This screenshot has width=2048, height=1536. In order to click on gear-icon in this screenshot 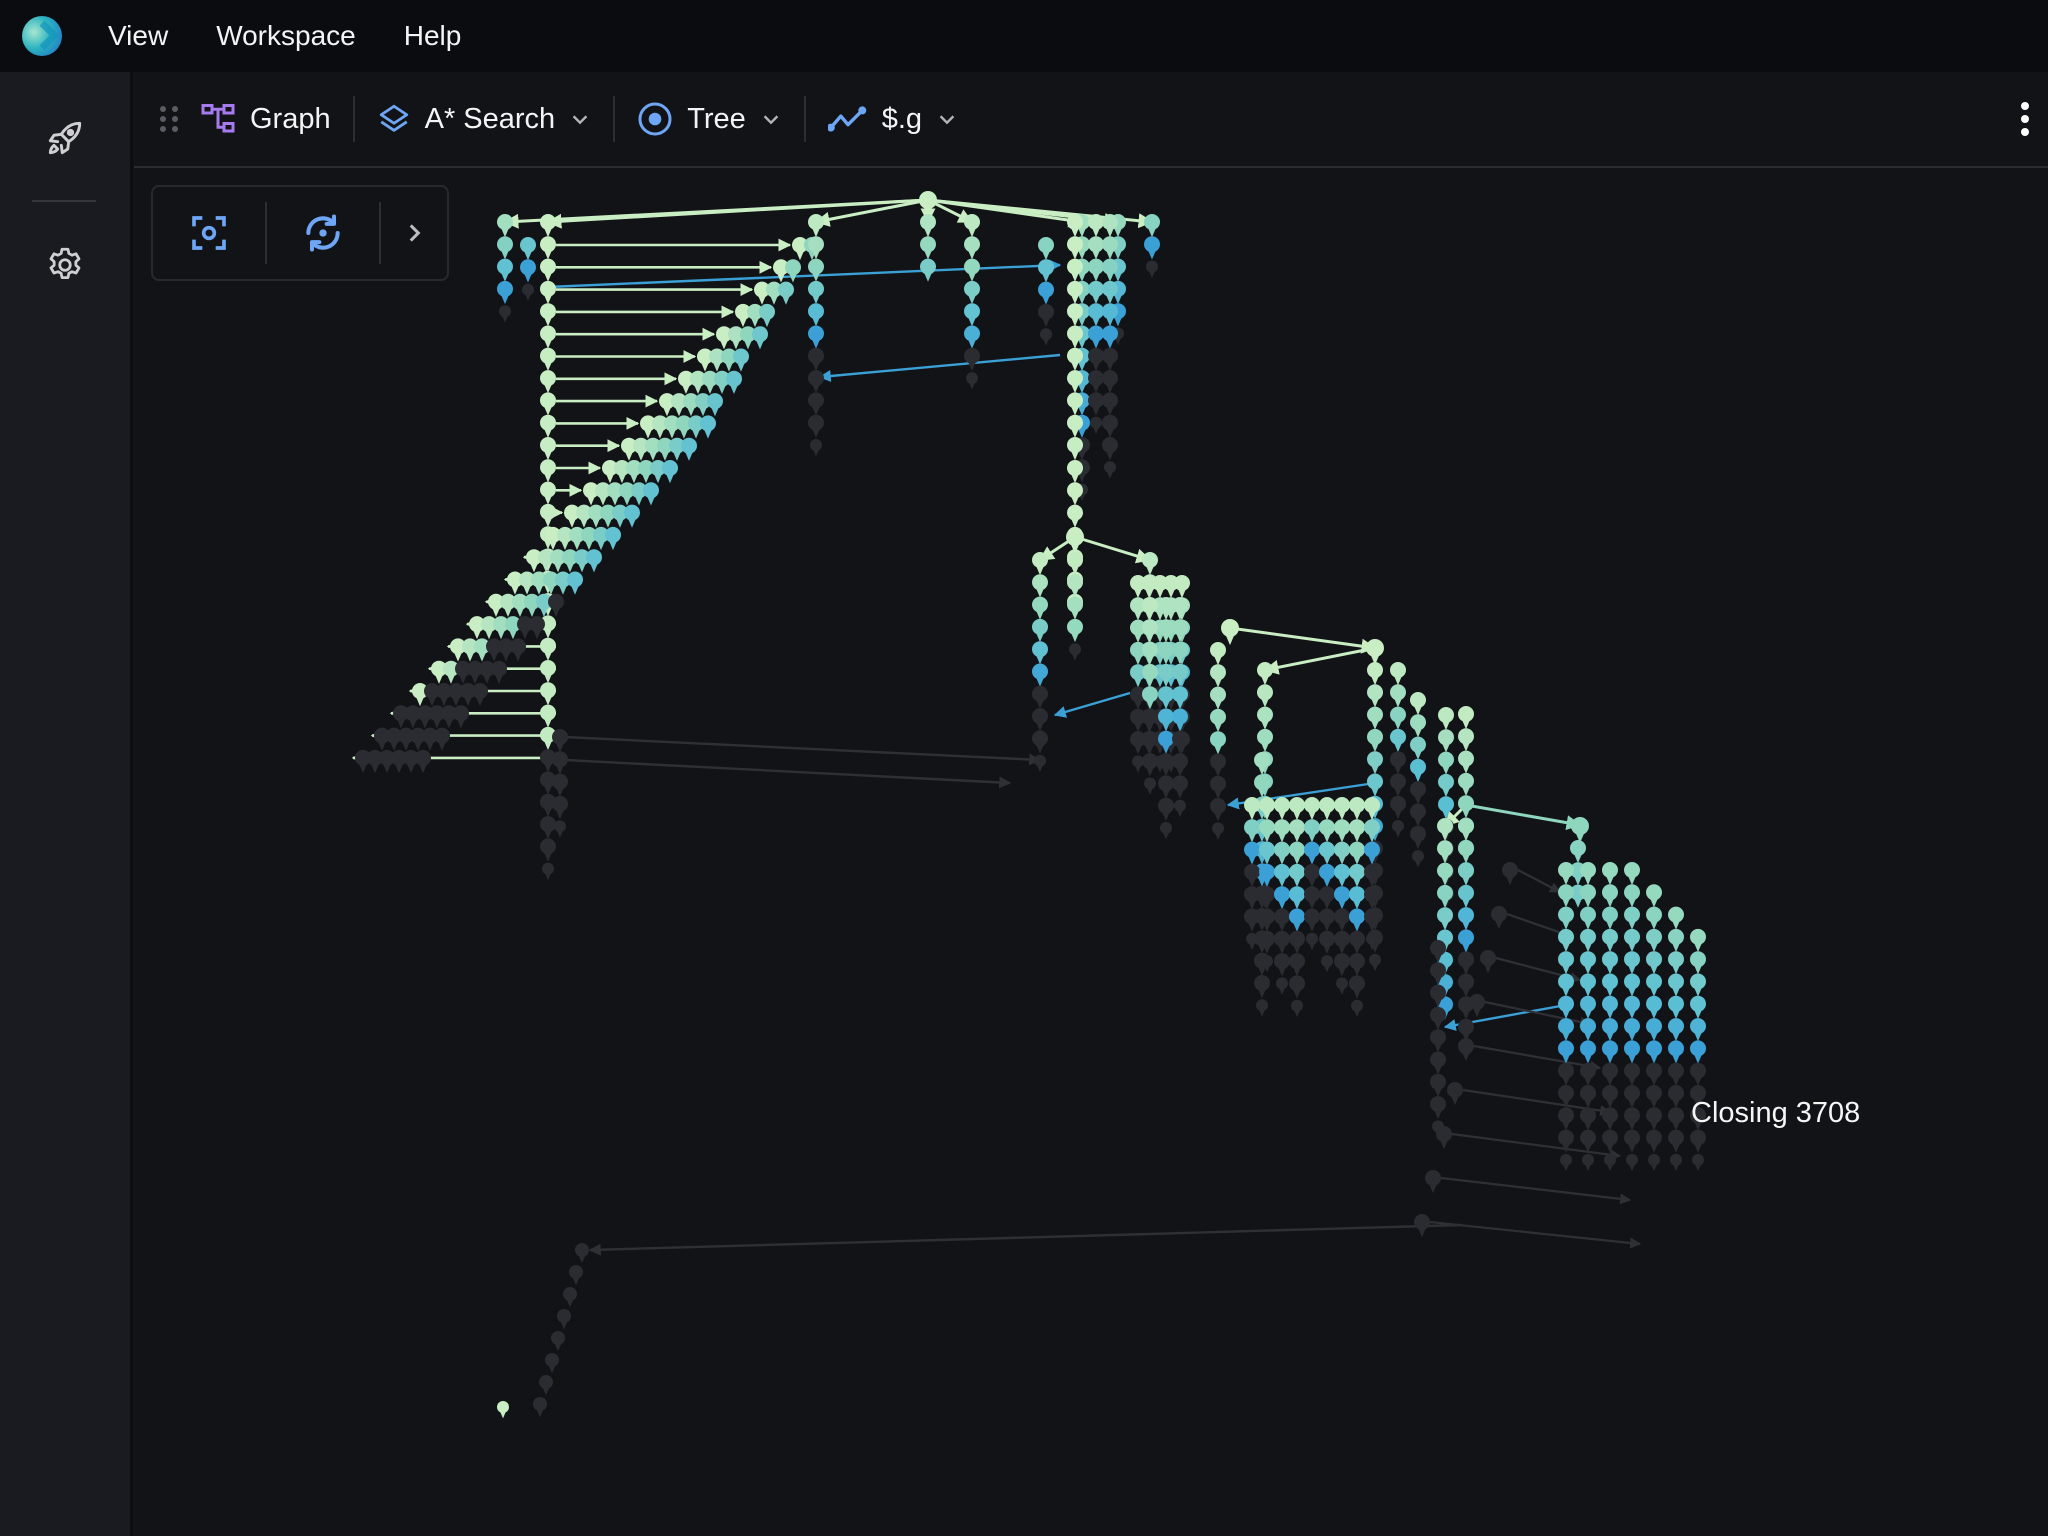, I will do `click(65, 263)`.